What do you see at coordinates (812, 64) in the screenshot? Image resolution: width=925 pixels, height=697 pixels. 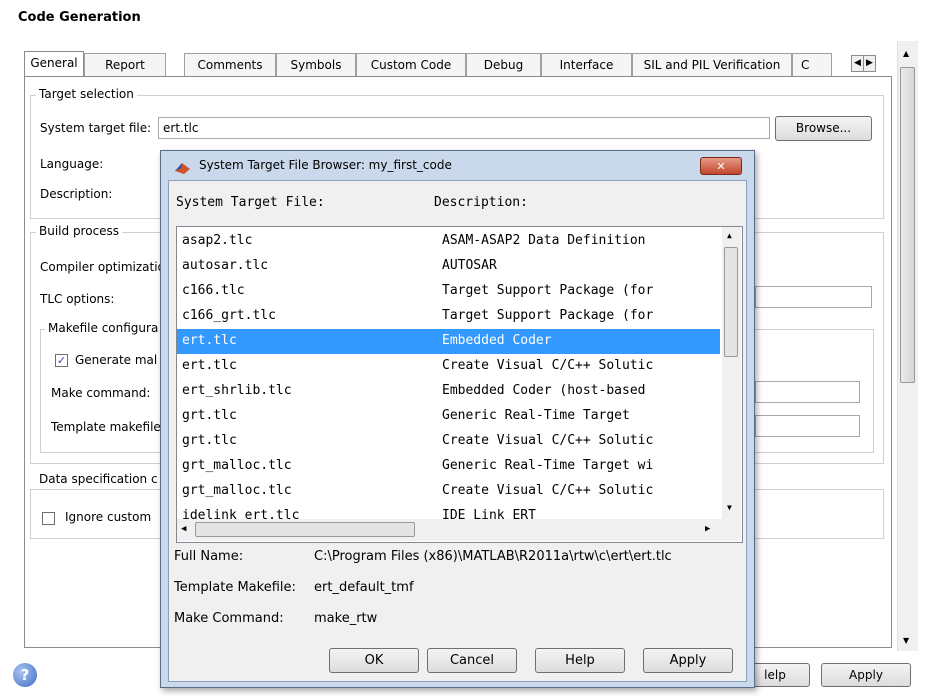 I see `tab-partial: C` at bounding box center [812, 64].